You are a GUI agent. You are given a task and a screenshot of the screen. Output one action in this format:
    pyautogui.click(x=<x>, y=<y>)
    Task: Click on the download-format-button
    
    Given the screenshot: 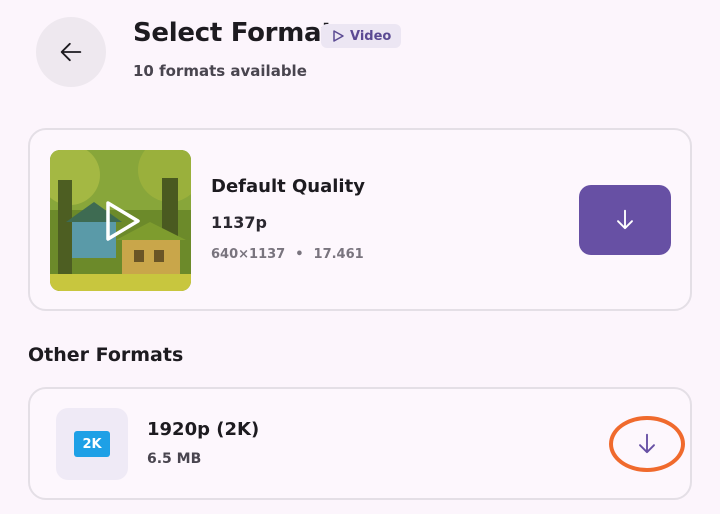 What is the action you would take?
    pyautogui.click(x=647, y=444)
    